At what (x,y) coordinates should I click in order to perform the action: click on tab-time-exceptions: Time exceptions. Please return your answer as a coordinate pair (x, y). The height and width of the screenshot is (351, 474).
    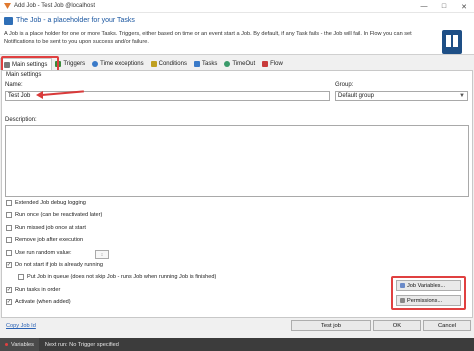
    Looking at the image, I should click on (118, 64).